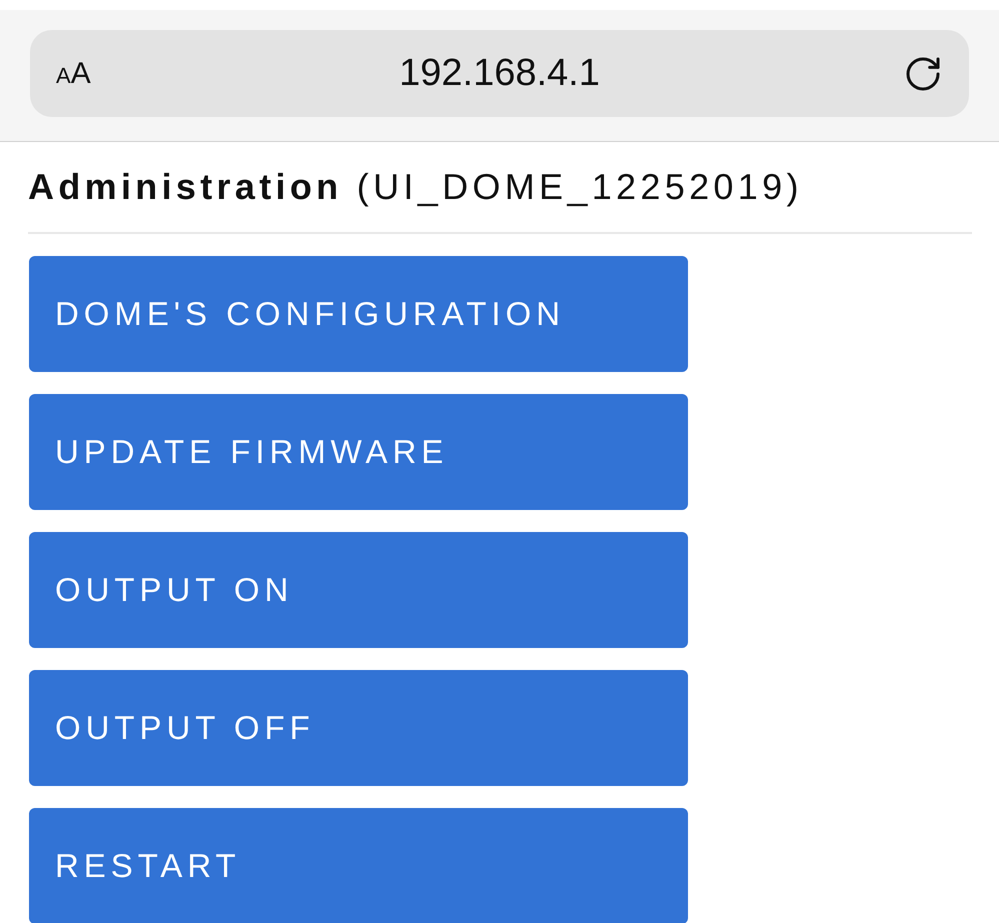 The height and width of the screenshot is (923, 999). I want to click on menu-button: OUTPUT ON, so click(358, 590).